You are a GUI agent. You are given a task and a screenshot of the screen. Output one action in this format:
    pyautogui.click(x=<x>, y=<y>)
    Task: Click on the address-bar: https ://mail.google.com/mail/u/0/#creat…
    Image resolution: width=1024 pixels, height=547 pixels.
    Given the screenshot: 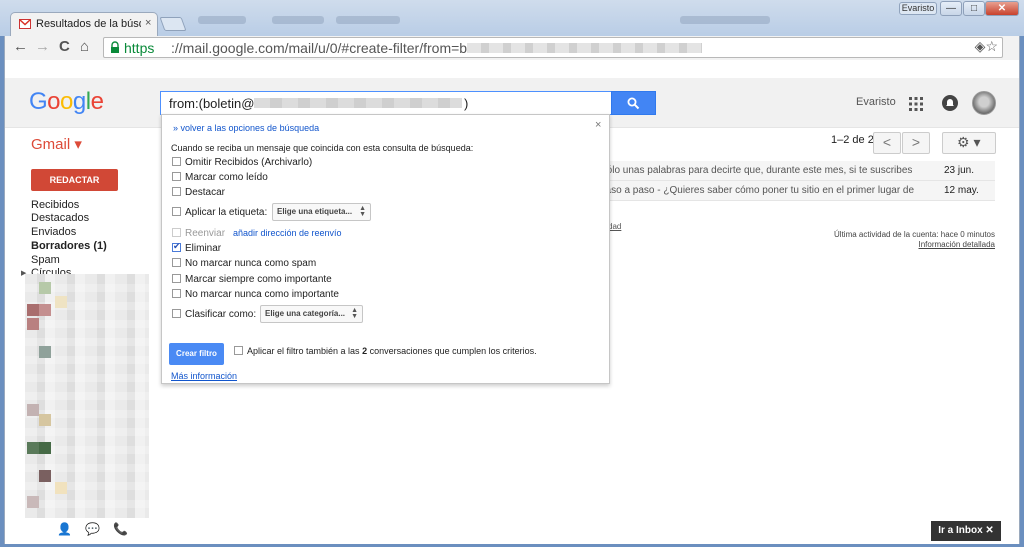 What is the action you would take?
    pyautogui.click(x=553, y=47)
    